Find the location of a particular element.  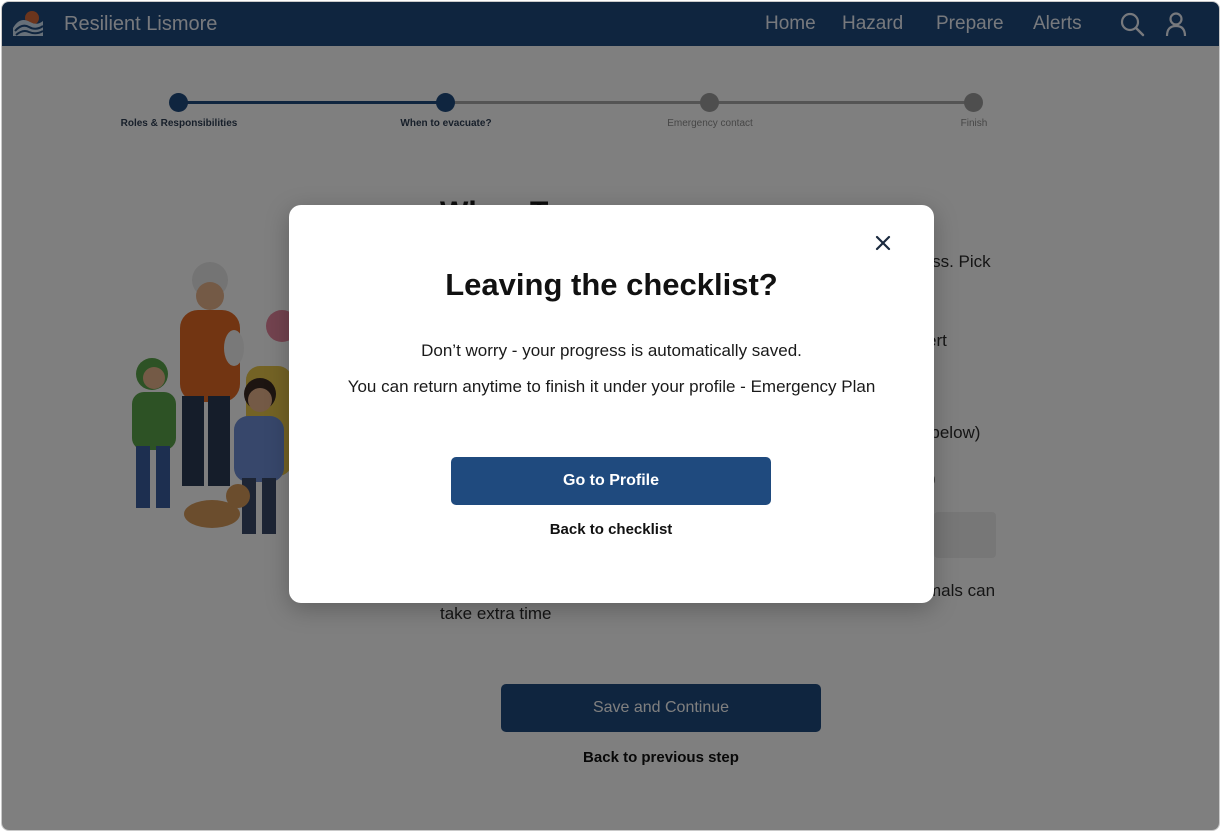

go-to-profile-button: Go to Profile is located at coordinates (611, 481).